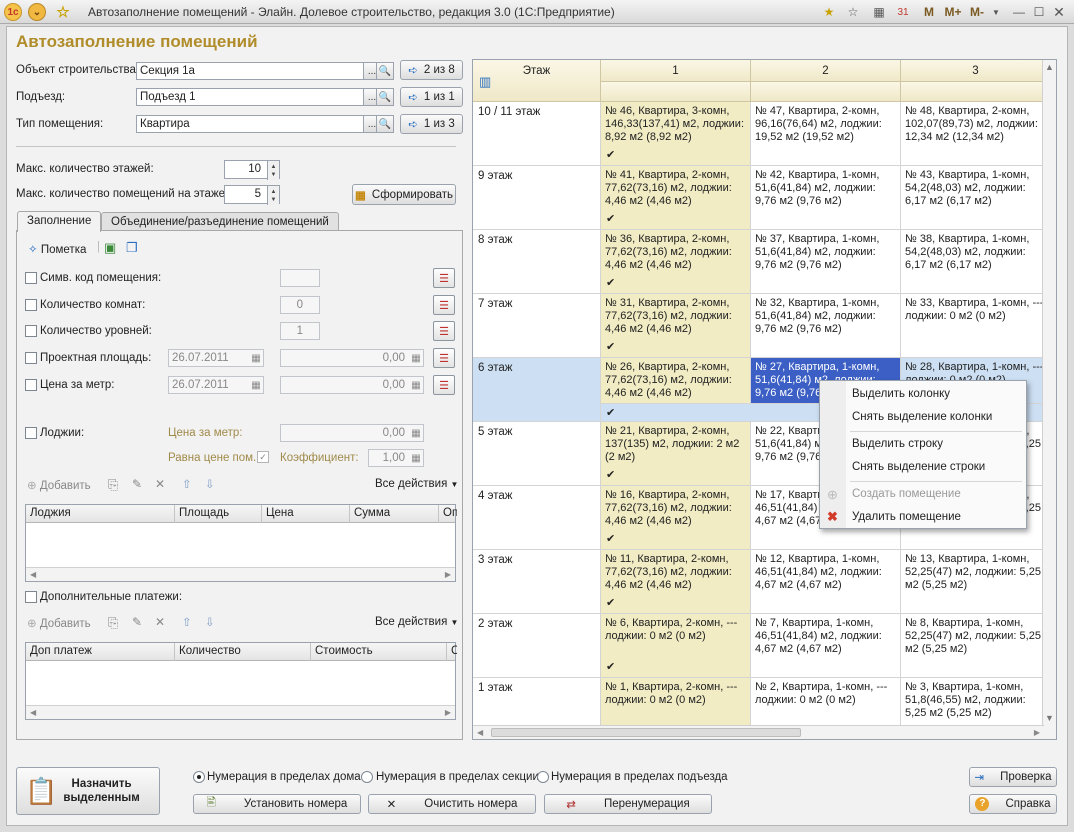 The height and width of the screenshot is (832, 1074). What do you see at coordinates (59, 485) in the screenshot?
I see `loggia-add-button: ⊕ Добавить` at bounding box center [59, 485].